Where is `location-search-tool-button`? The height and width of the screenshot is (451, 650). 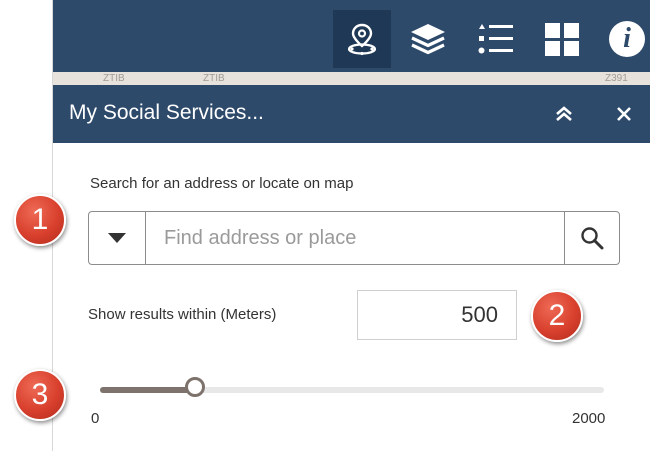 location-search-tool-button is located at coordinates (362, 39).